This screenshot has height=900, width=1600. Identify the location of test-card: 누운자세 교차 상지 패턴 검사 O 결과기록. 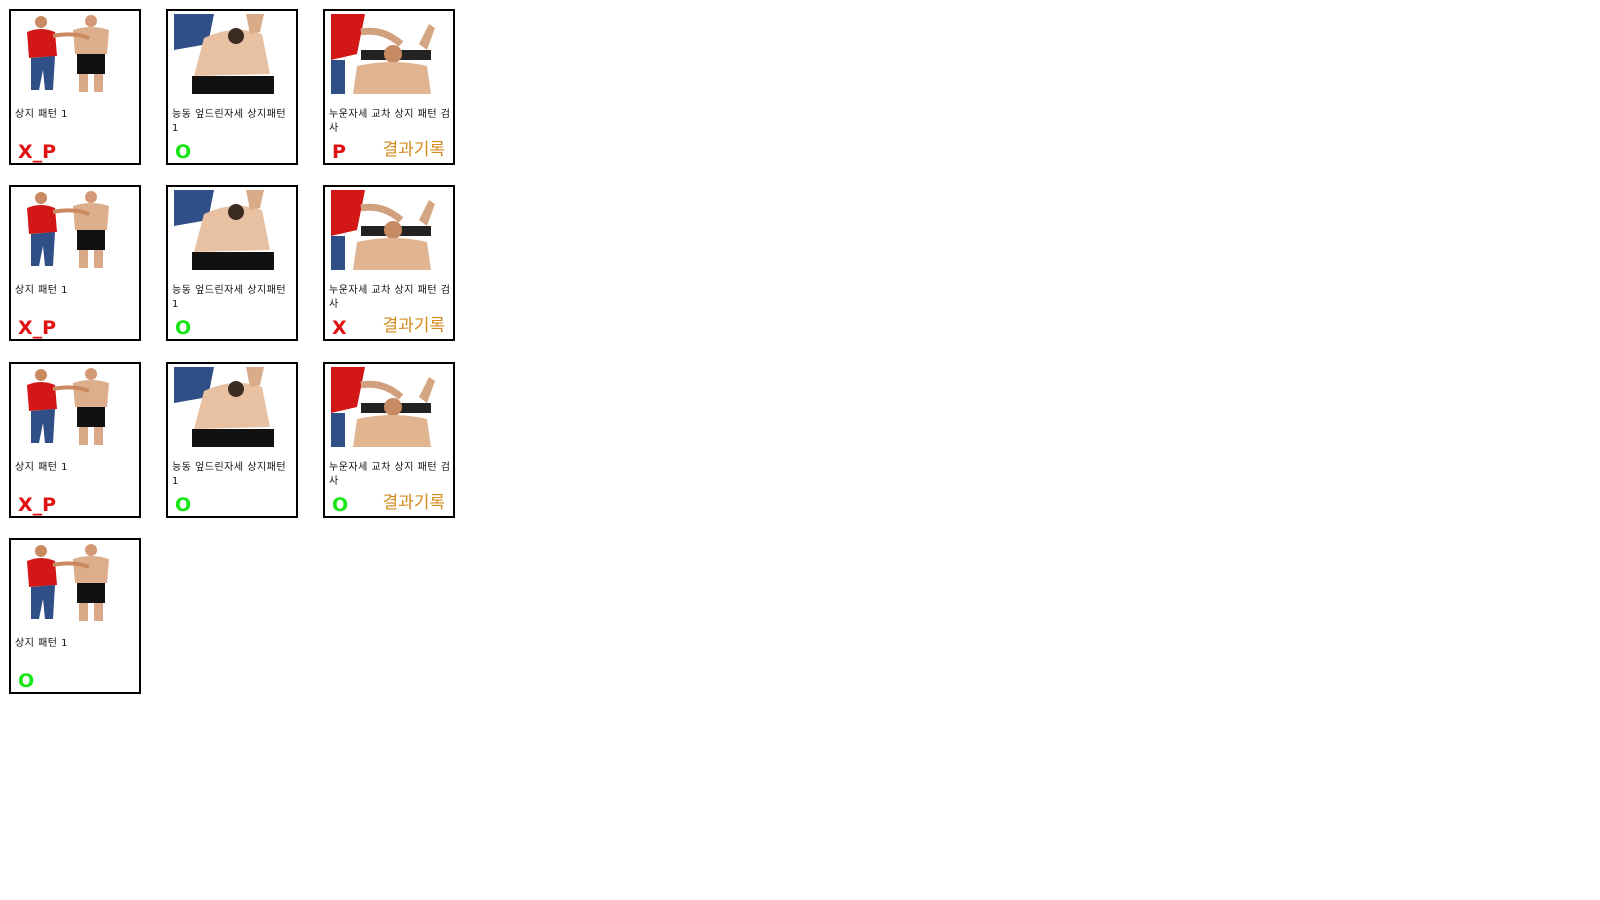
(389, 440).